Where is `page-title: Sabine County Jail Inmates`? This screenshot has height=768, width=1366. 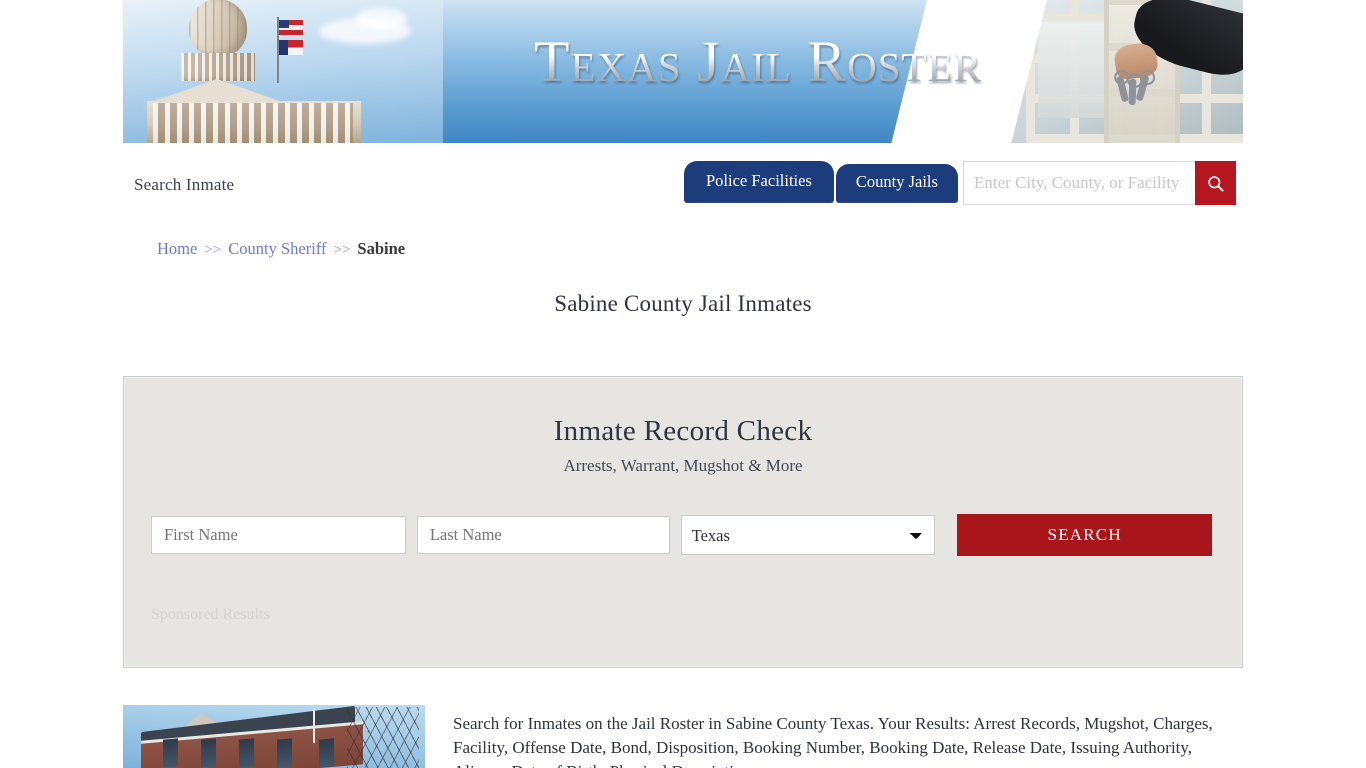 page-title: Sabine County Jail Inmates is located at coordinates (683, 303).